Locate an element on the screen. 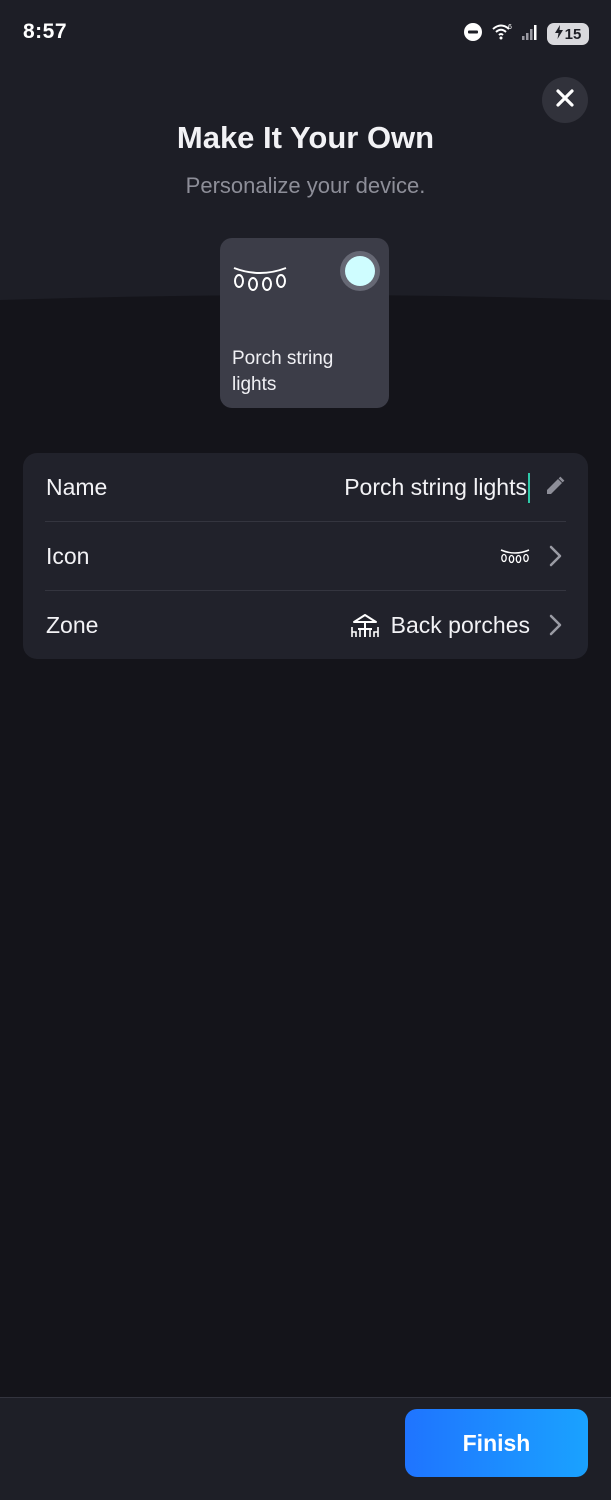  wifi-icon: 6 is located at coordinates (502, 34).